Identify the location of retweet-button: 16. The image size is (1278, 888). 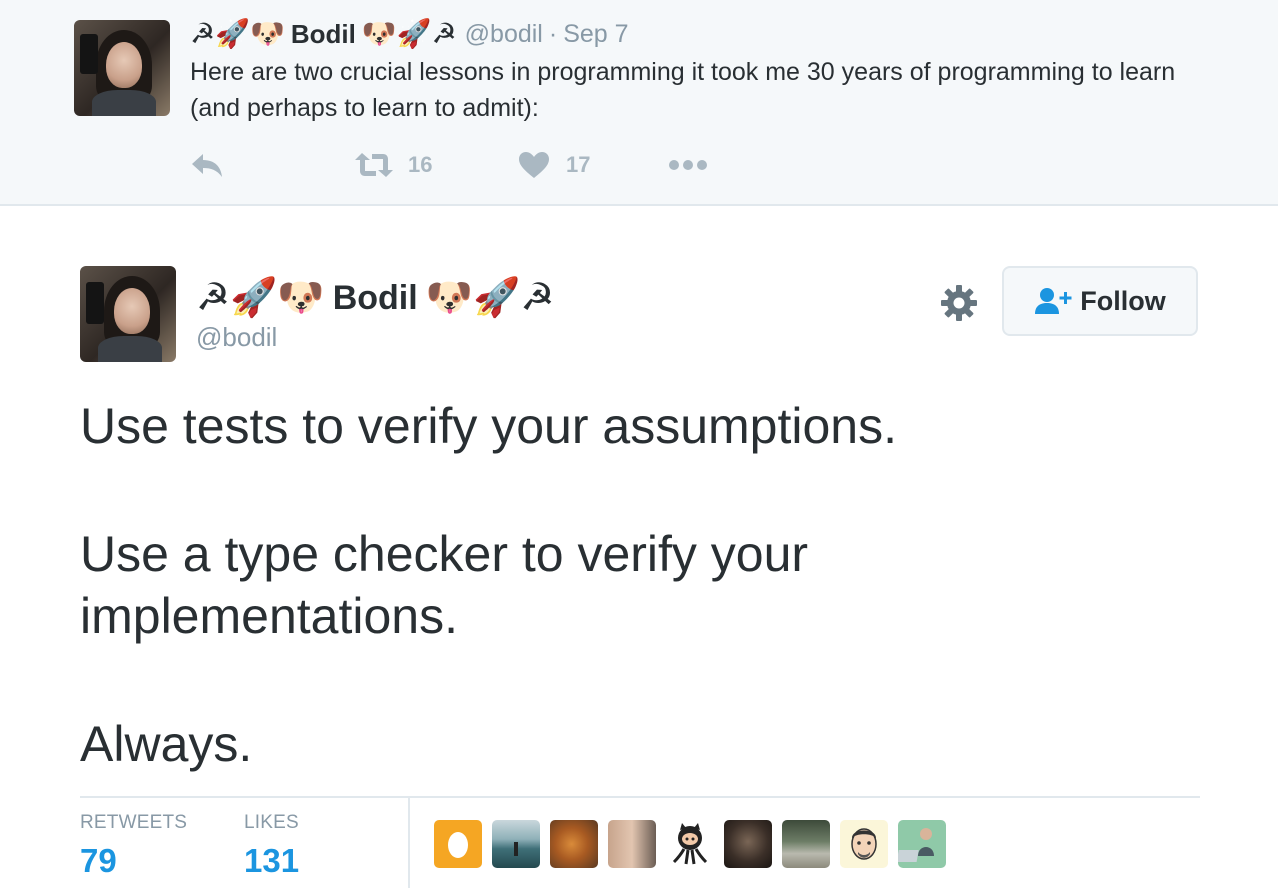
(436, 165).